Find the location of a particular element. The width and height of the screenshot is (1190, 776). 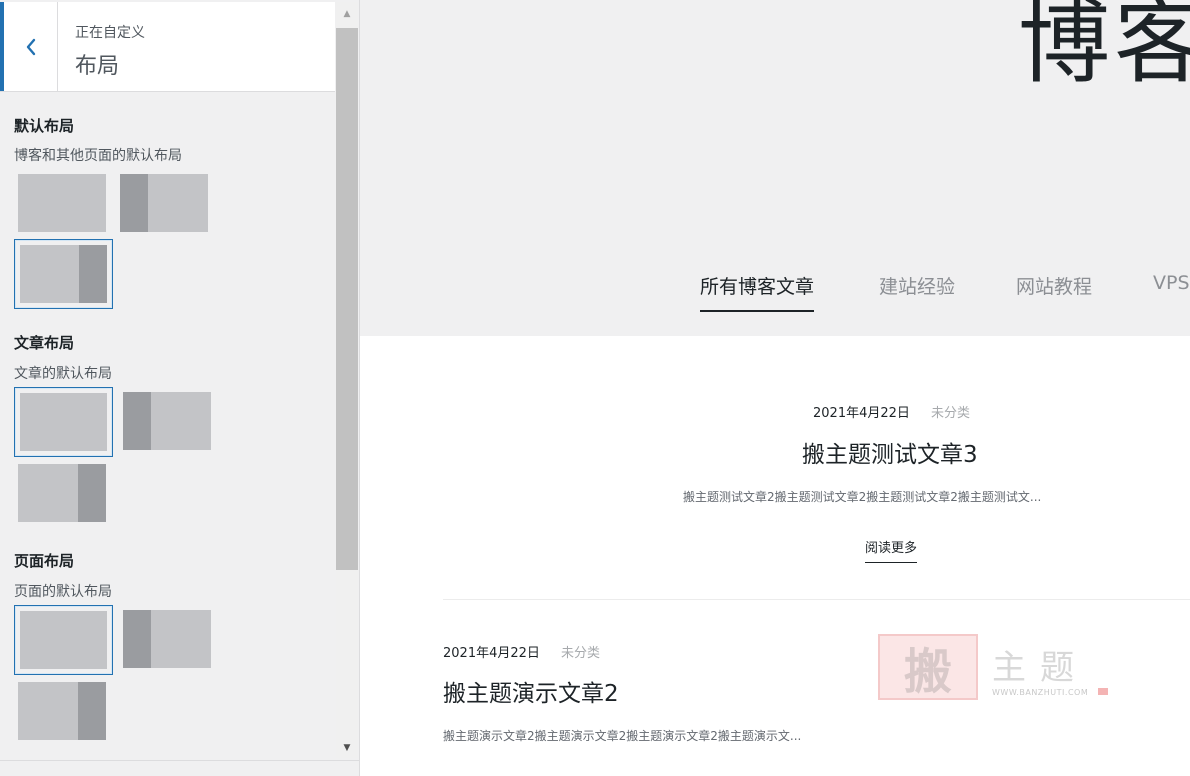

category-tab-site-building: 建站经验 is located at coordinates (917, 285).